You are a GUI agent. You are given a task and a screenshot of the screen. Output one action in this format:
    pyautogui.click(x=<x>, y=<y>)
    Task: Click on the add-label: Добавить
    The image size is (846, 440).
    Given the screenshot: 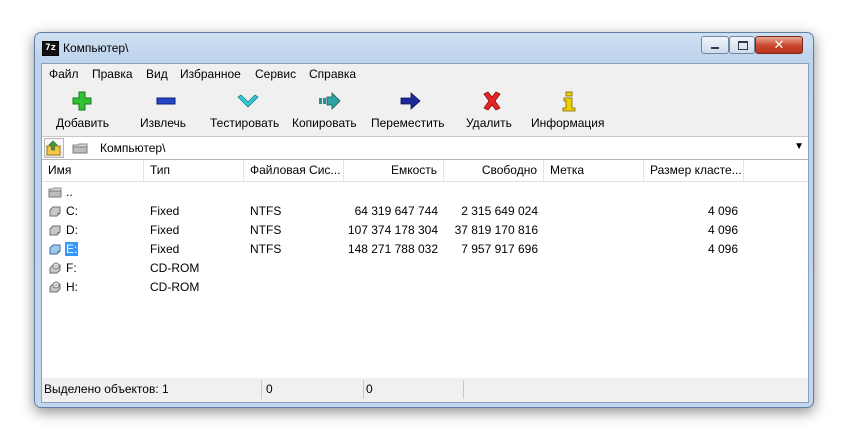 What is the action you would take?
    pyautogui.click(x=83, y=123)
    